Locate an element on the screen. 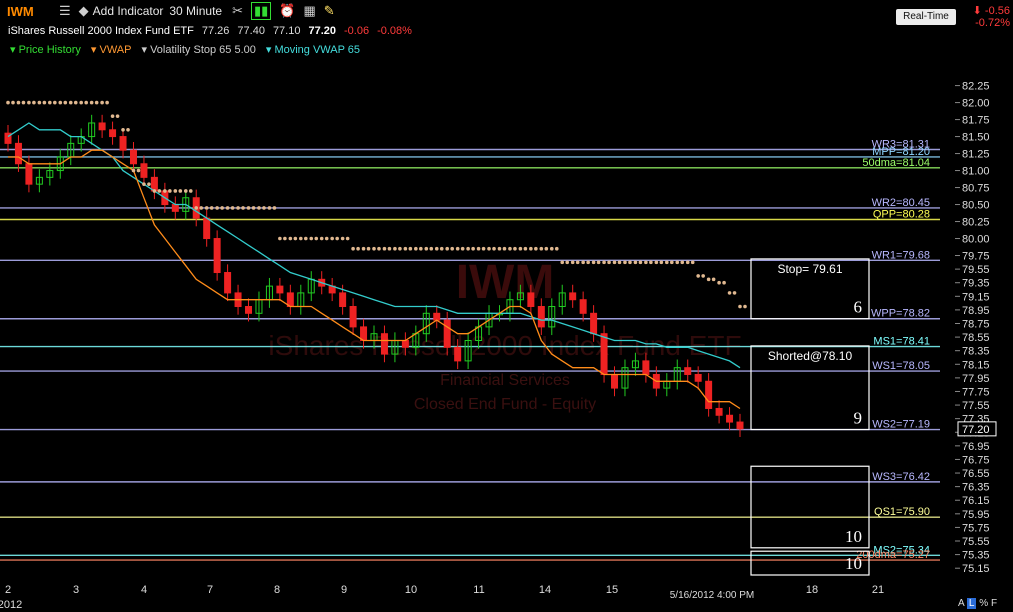  symbol-input: IWM is located at coordinates (31, 11).